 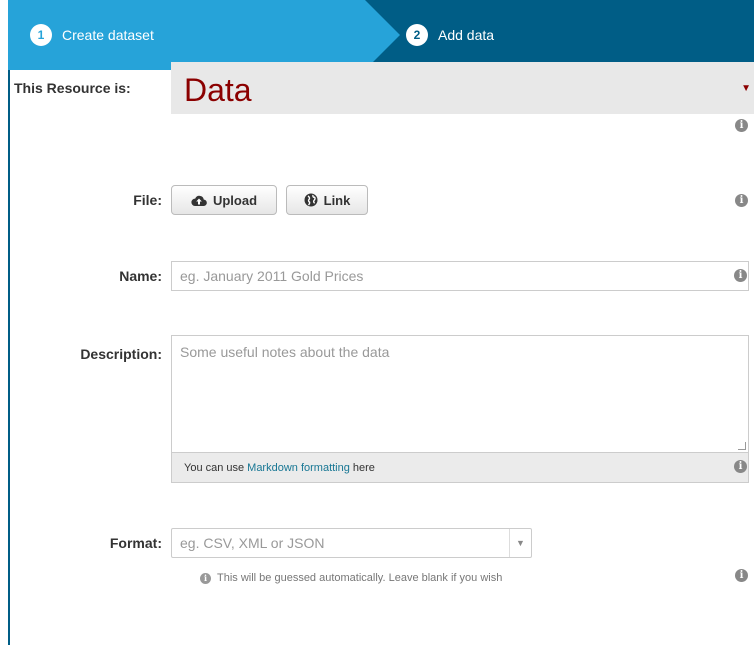 What do you see at coordinates (121, 354) in the screenshot?
I see `description-label: Description:` at bounding box center [121, 354].